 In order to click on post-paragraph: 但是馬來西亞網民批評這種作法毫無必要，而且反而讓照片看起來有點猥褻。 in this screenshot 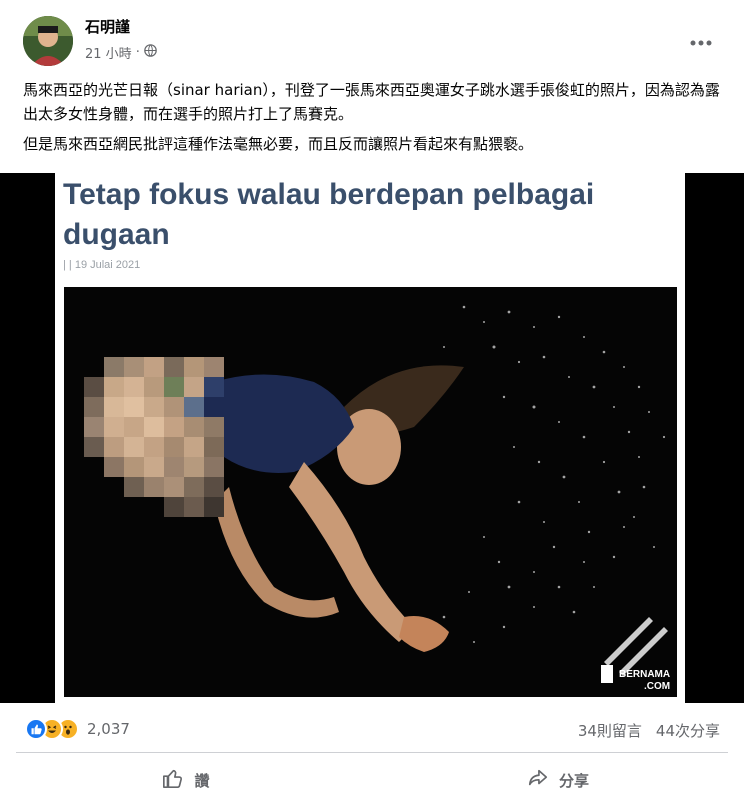, I will do `click(278, 144)`.